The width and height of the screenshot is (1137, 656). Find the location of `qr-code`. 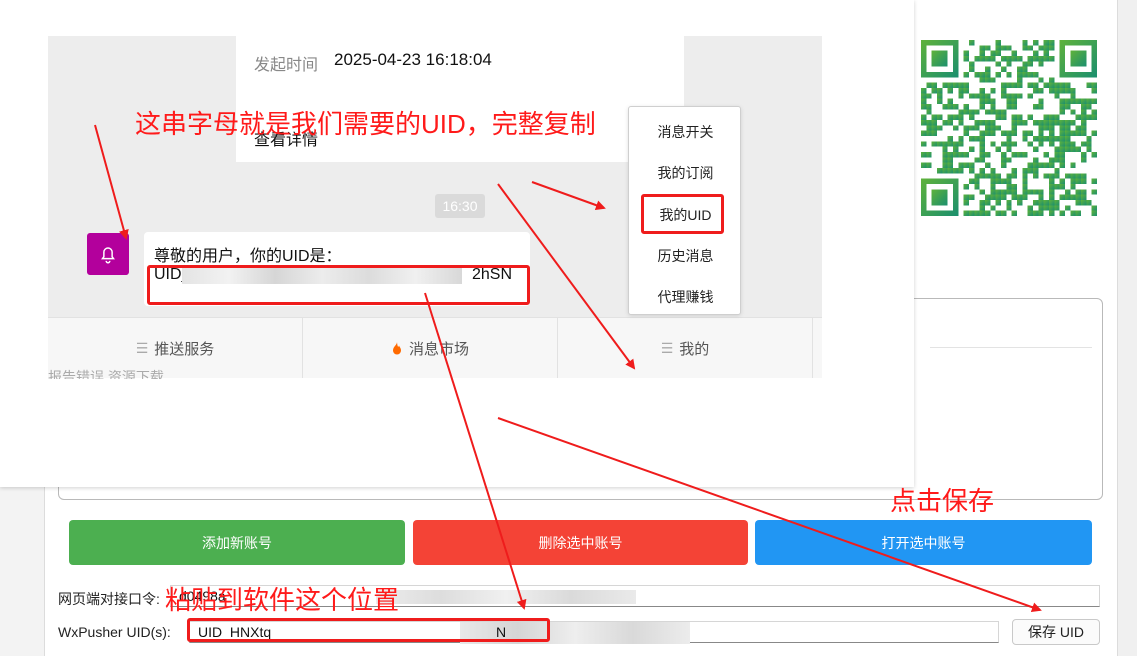

qr-code is located at coordinates (1009, 128).